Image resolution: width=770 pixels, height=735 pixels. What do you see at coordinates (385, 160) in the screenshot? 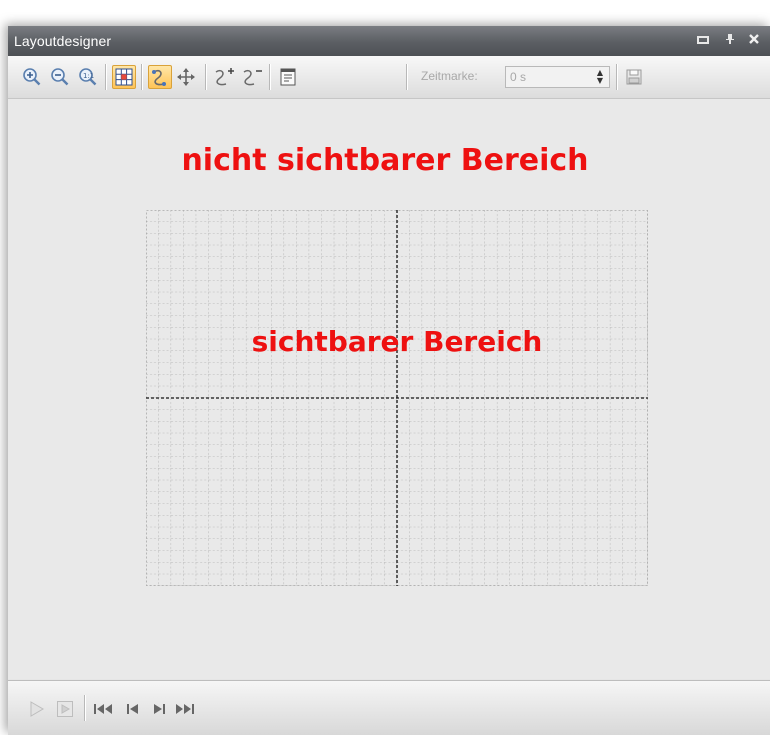
I see `outer-area-label: nicht sichtbarer Bereich` at bounding box center [385, 160].